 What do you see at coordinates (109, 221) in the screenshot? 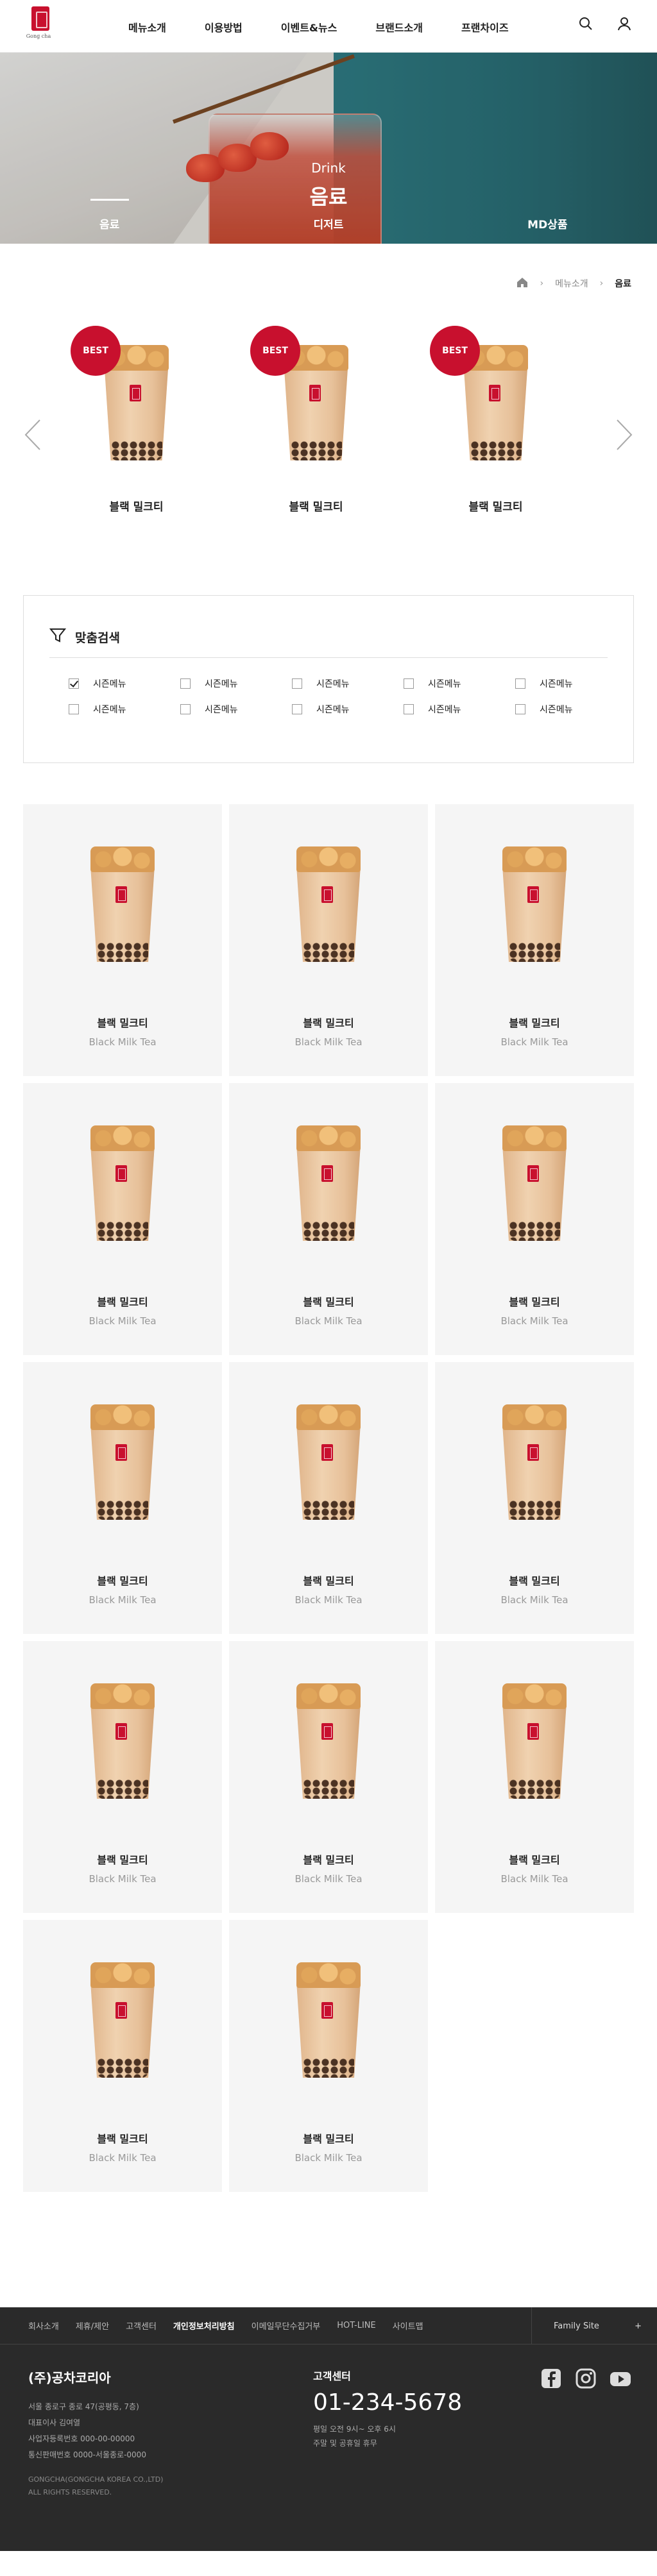
I see `tab-drink: 음료` at bounding box center [109, 221].